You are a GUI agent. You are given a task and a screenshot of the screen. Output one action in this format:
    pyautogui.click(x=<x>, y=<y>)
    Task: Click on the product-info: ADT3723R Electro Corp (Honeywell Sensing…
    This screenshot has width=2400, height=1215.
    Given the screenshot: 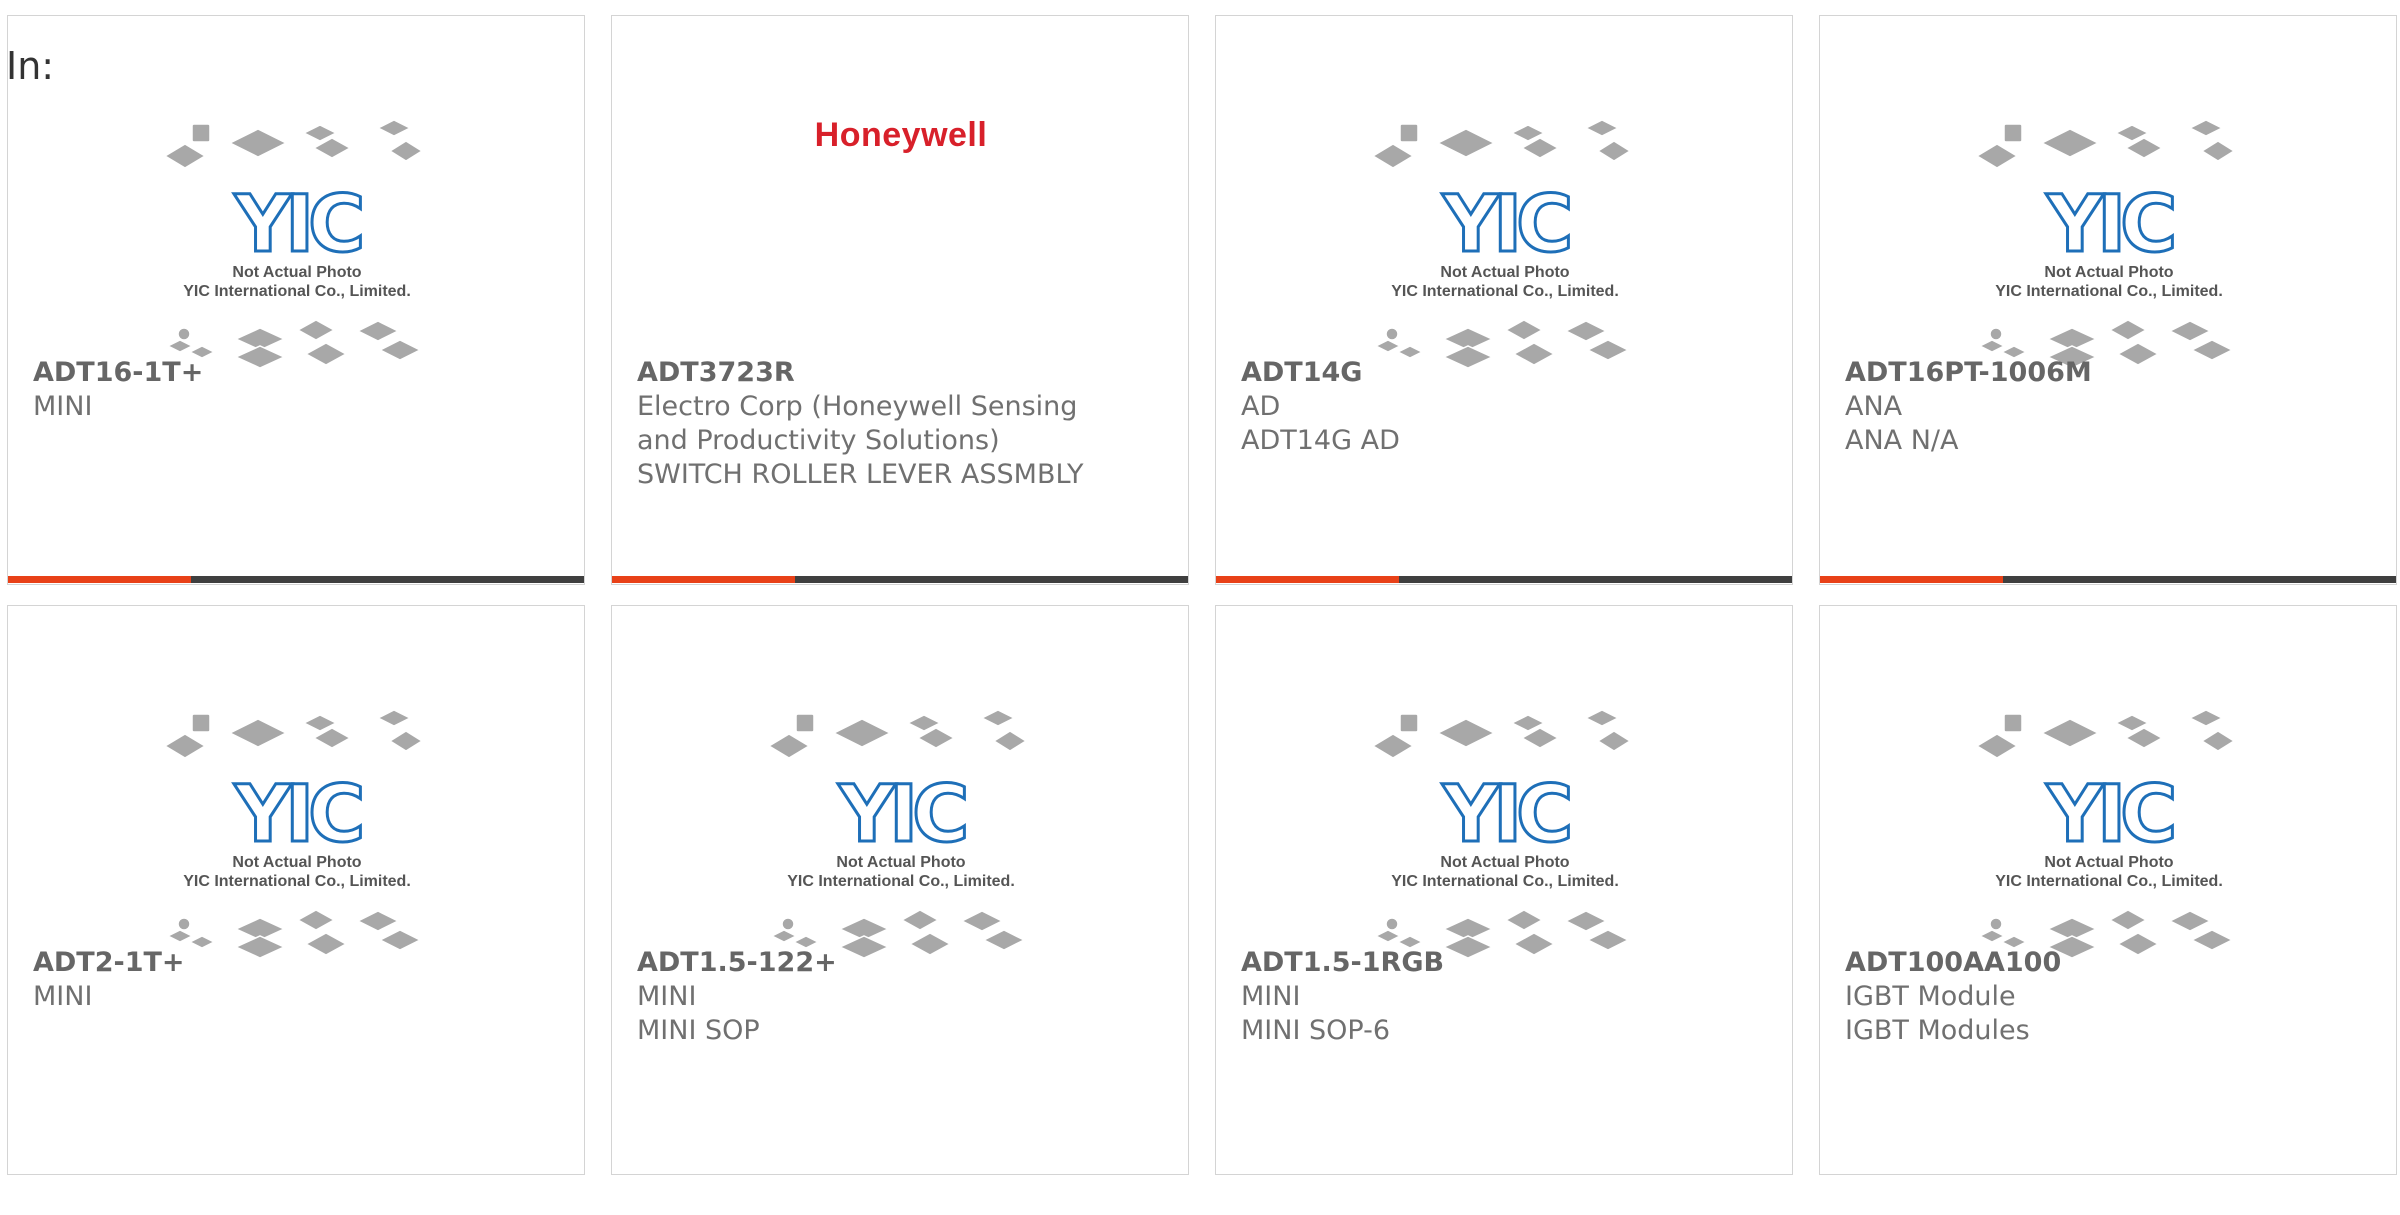 What is the action you would take?
    pyautogui.click(x=867, y=424)
    